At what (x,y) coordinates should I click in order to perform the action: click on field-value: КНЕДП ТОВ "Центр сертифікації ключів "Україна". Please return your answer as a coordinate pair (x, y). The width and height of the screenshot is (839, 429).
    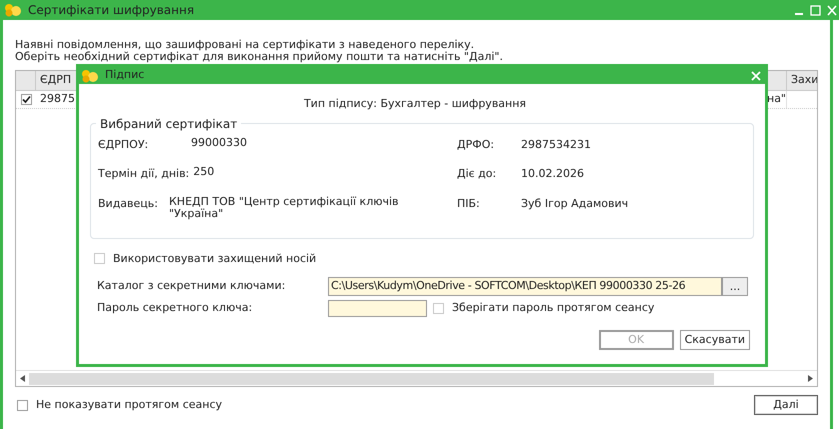
    Looking at the image, I should click on (284, 208).